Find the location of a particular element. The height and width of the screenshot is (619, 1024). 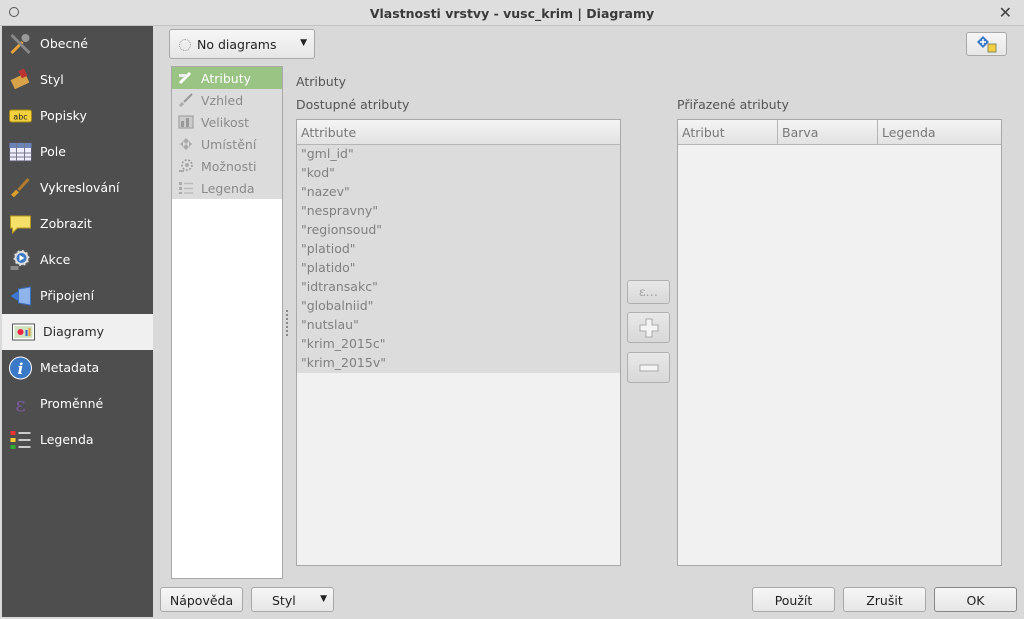

sidebar-item-styl: Styl is located at coordinates (77, 80).